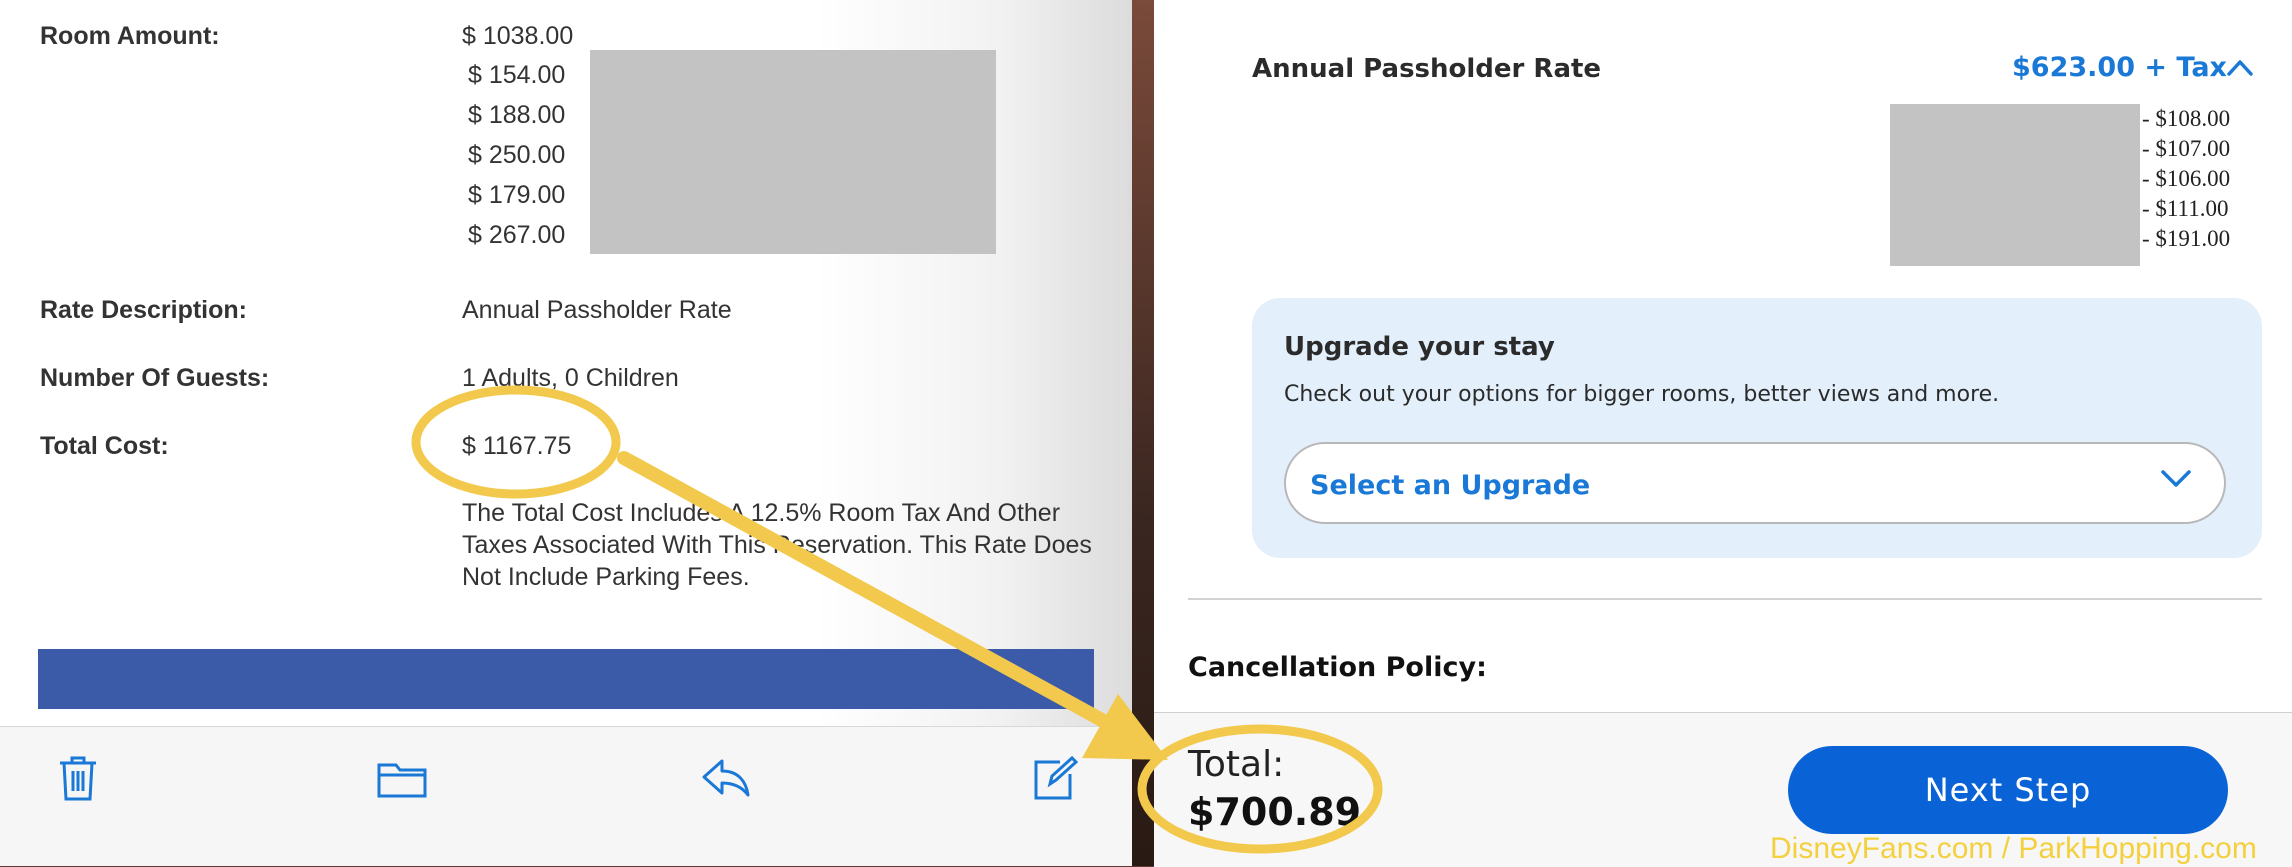  I want to click on upgrade-select-label: Select an Upgrade, so click(1450, 485).